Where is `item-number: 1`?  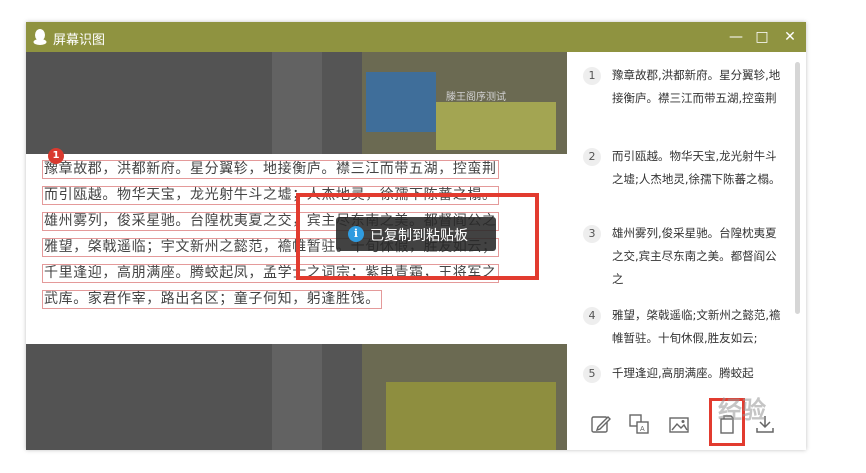
item-number: 1 is located at coordinates (592, 76).